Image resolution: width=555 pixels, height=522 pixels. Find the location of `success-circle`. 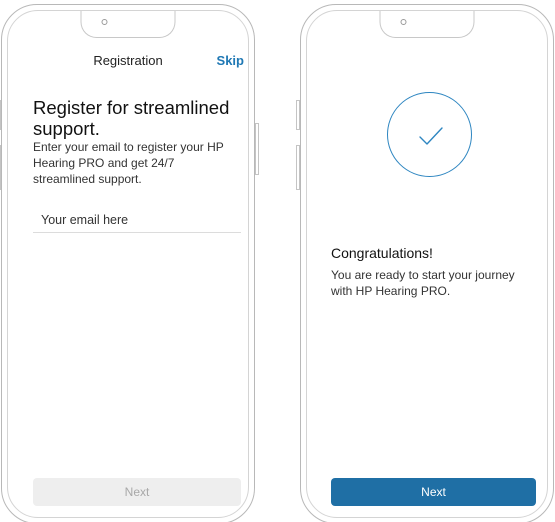

success-circle is located at coordinates (429, 134).